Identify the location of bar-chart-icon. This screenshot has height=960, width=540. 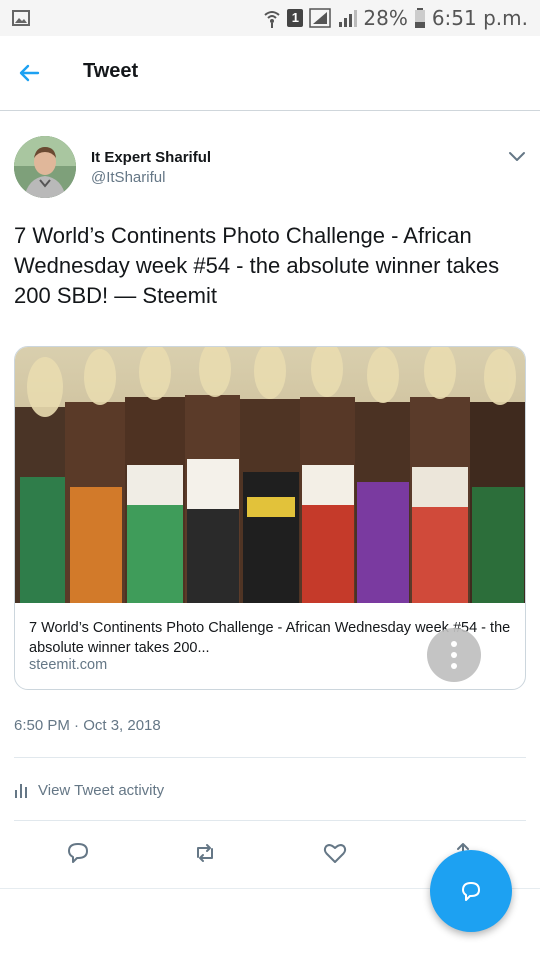
(21, 791).